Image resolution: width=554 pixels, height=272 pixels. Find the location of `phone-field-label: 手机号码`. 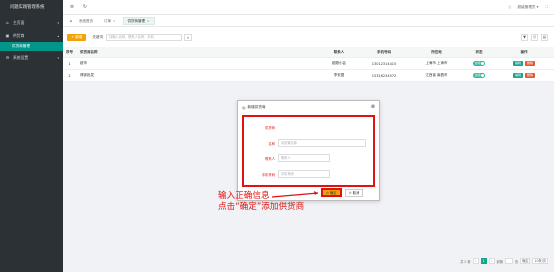

phone-field-label: 手机号码 is located at coordinates (268, 174).